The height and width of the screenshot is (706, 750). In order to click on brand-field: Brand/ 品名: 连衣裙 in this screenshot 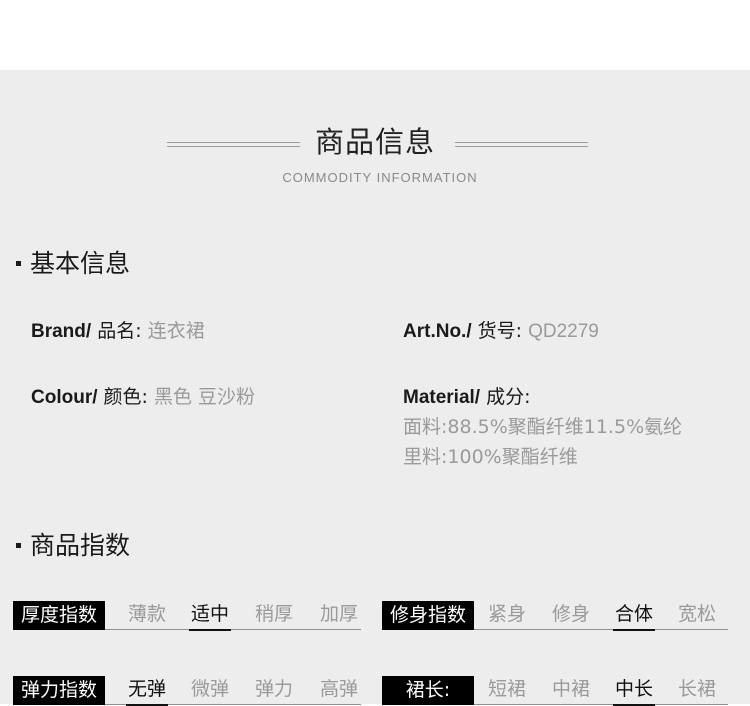, I will do `click(118, 329)`.